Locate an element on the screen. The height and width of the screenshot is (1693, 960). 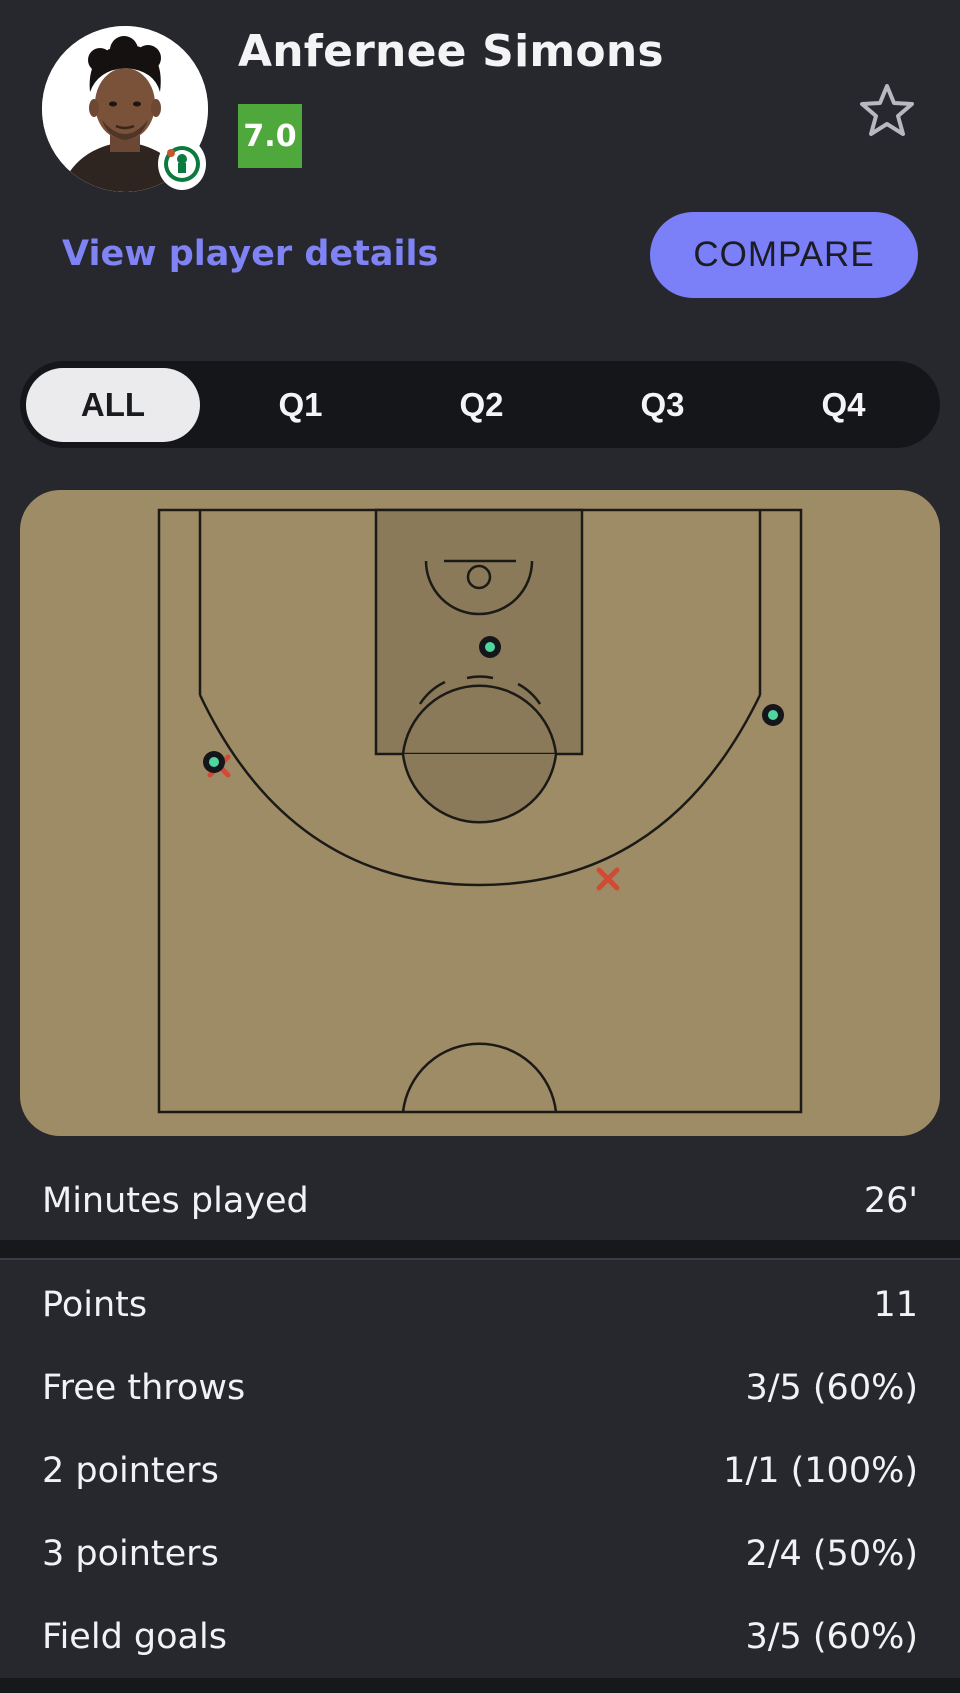
tab-all: ALL is located at coordinates (113, 404).